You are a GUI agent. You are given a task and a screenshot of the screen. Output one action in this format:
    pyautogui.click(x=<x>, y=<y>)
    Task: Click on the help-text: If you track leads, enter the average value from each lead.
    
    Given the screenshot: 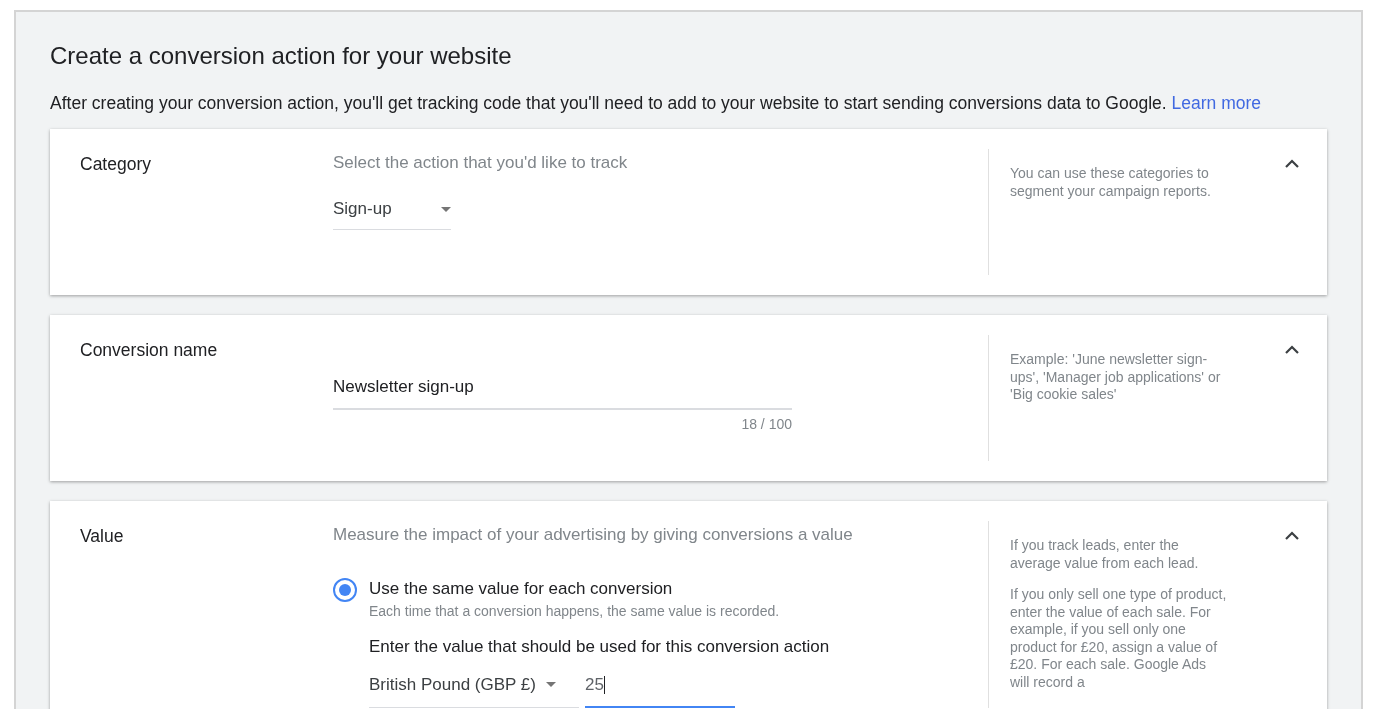 What is the action you would take?
    pyautogui.click(x=1105, y=554)
    